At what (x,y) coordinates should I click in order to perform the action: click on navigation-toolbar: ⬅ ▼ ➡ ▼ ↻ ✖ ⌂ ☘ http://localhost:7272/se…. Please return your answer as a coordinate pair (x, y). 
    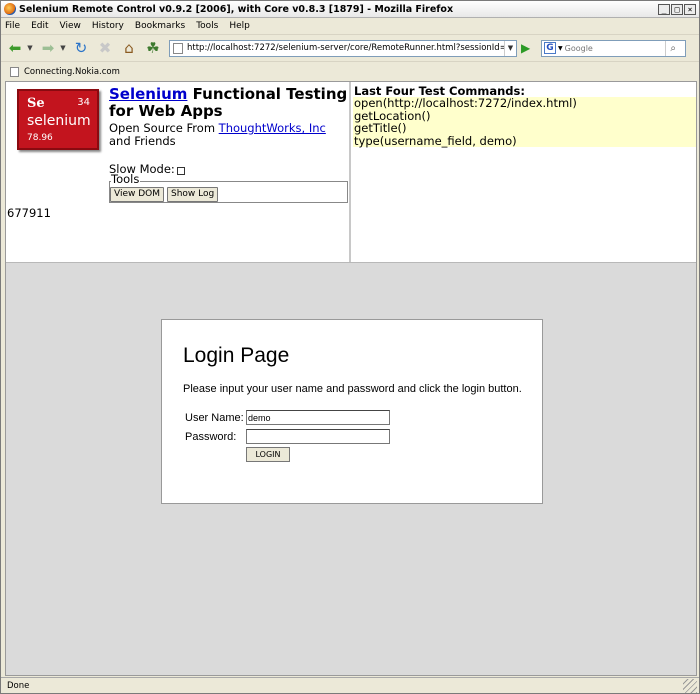
    Looking at the image, I should click on (350, 47).